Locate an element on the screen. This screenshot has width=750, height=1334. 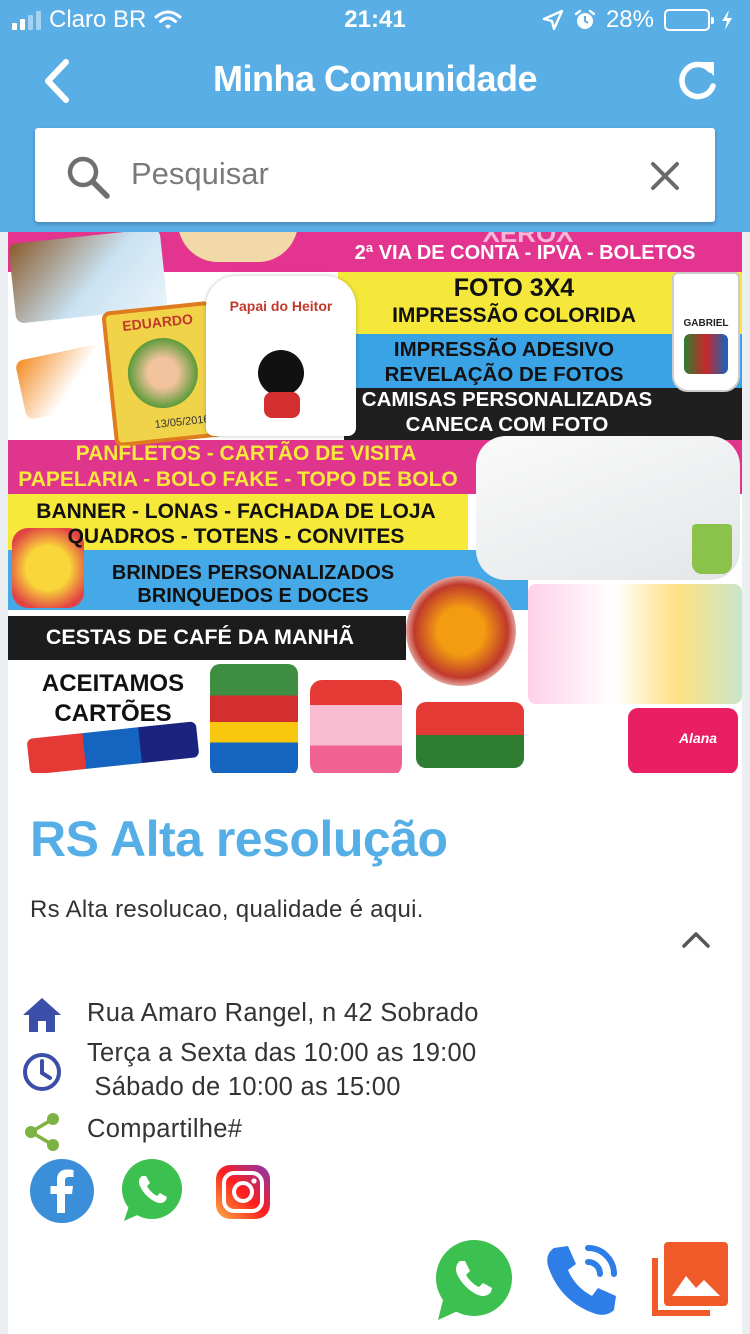
green-cup-image is located at coordinates (712, 549).